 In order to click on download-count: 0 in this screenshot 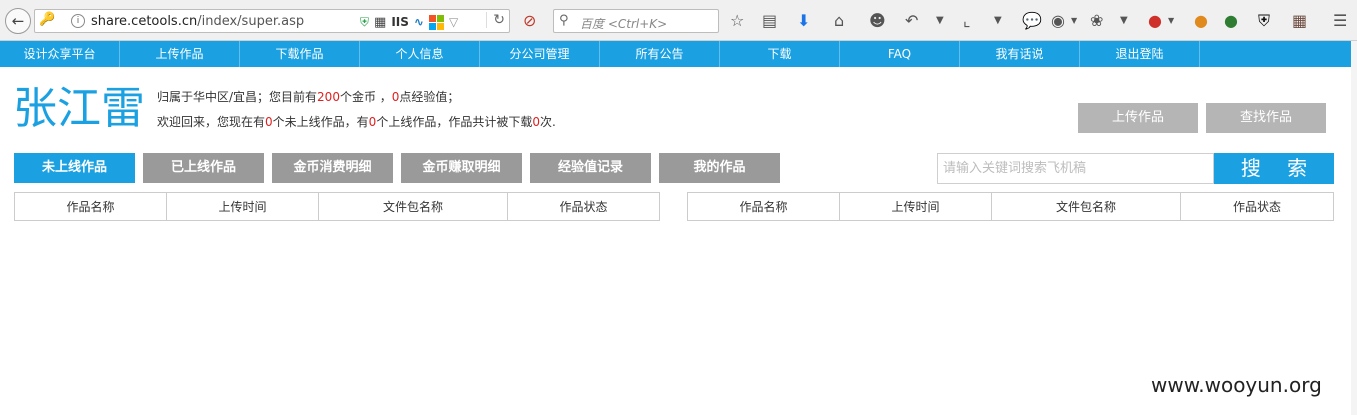, I will do `click(536, 122)`.